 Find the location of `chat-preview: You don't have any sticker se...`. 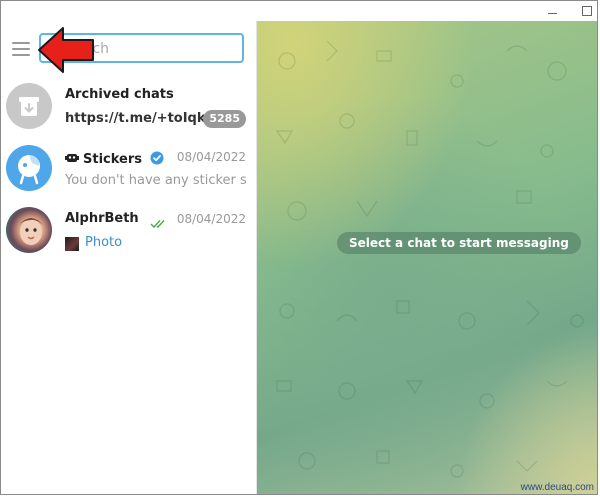

chat-preview: You don't have any sticker se... is located at coordinates (156, 180).